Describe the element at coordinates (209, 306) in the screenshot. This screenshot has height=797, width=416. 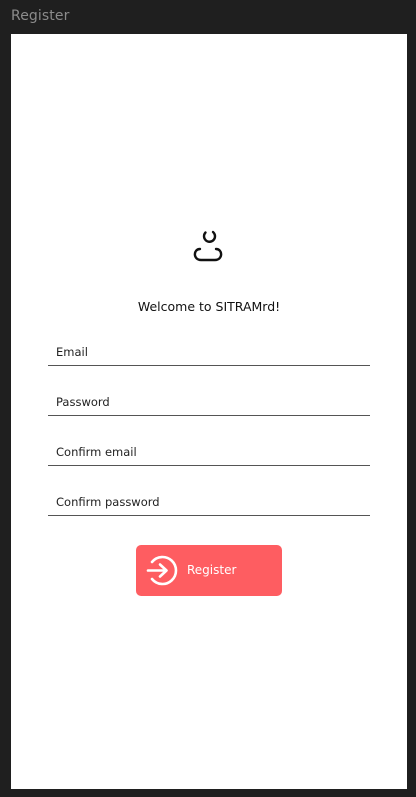
I see `welcome-text: Welcome to SITRAMrd!` at that location.